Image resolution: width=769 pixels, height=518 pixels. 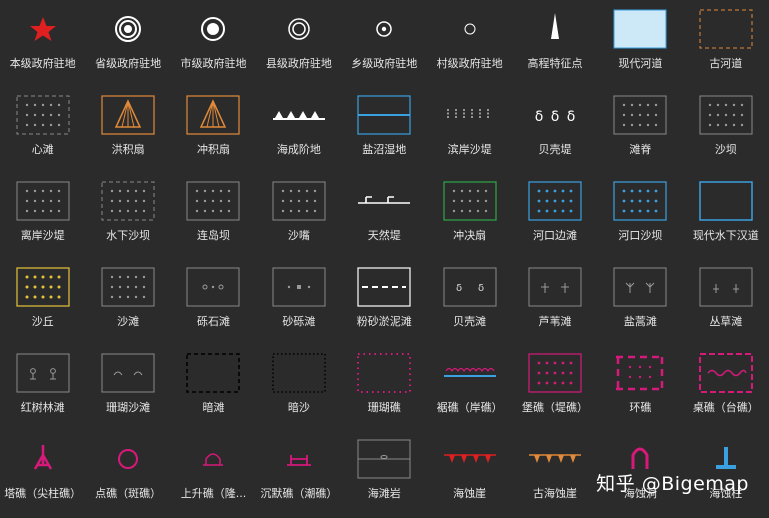 What do you see at coordinates (555, 287) in the screenshot?
I see `reed-box-icon` at bounding box center [555, 287].